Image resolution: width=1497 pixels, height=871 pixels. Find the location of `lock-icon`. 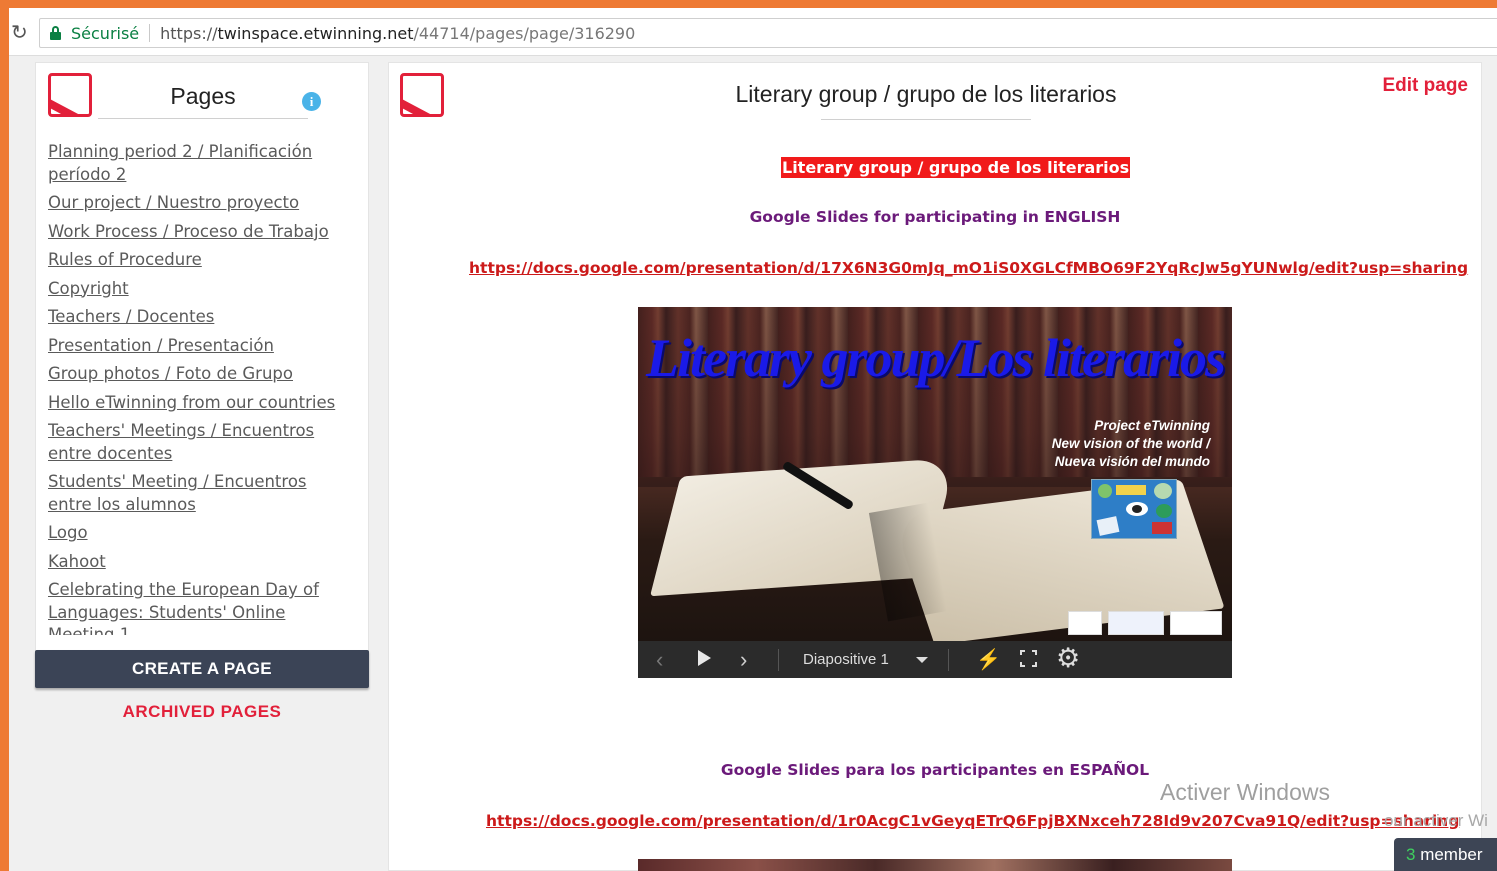

lock-icon is located at coordinates (55, 33).